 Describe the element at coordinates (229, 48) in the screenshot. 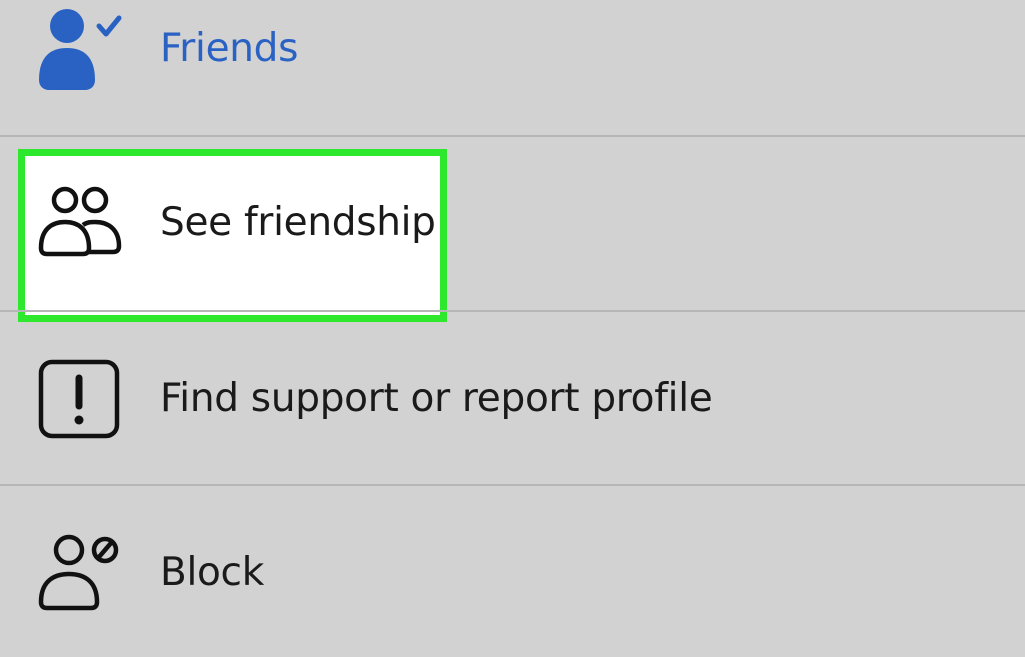

I see `menu-item-label: Friends` at that location.